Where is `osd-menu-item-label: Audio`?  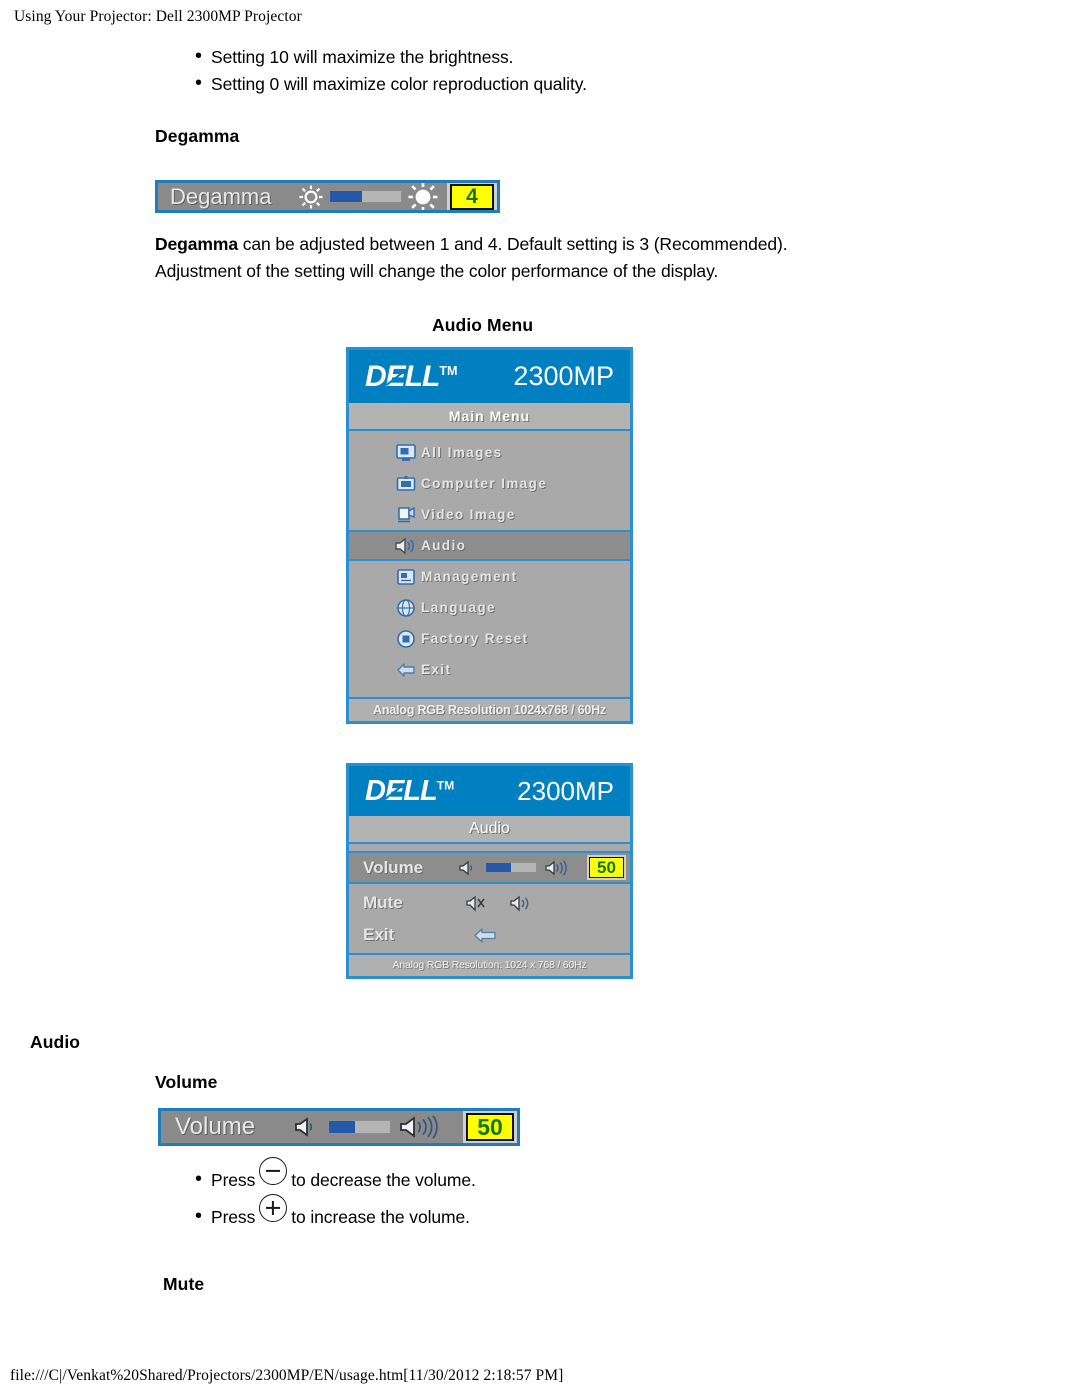
osd-menu-item-label: Audio is located at coordinates (444, 545).